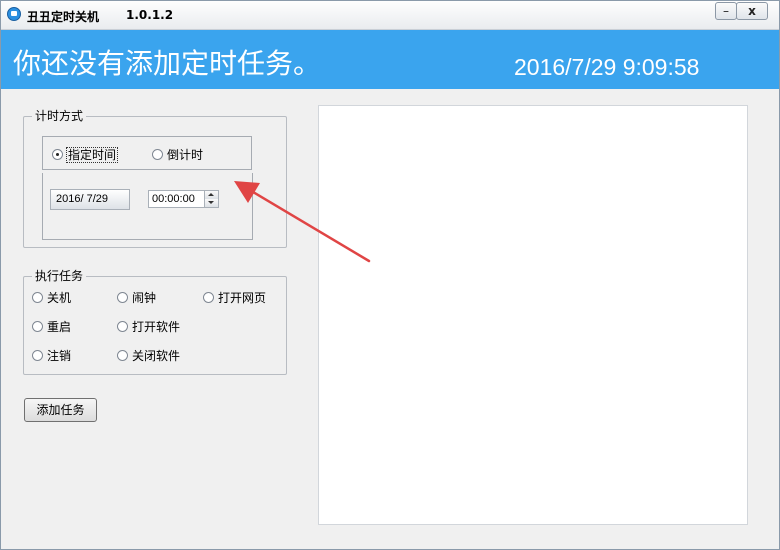 This screenshot has width=780, height=550. Describe the element at coordinates (144, 298) in the screenshot. I see `radio-alarm-label: 闹钟` at that location.